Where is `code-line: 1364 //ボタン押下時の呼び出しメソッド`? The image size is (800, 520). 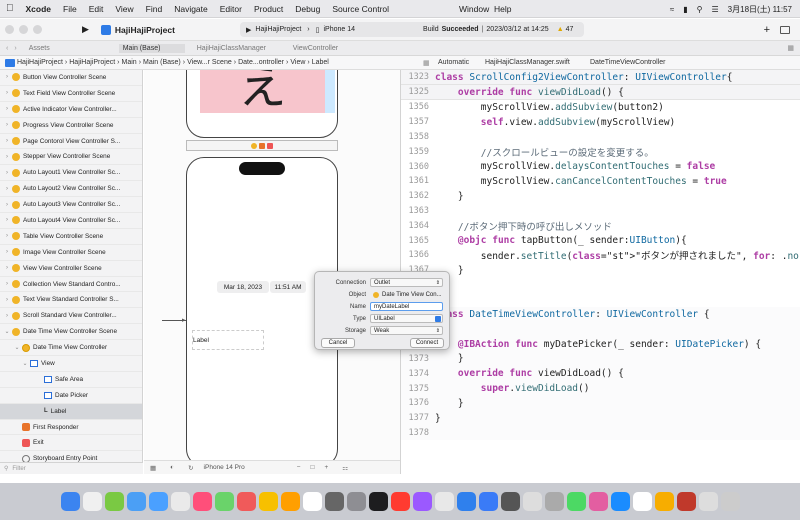
code-line: 1364 //ボタン押下時の呼び出しメソッド is located at coordinates (600, 225).